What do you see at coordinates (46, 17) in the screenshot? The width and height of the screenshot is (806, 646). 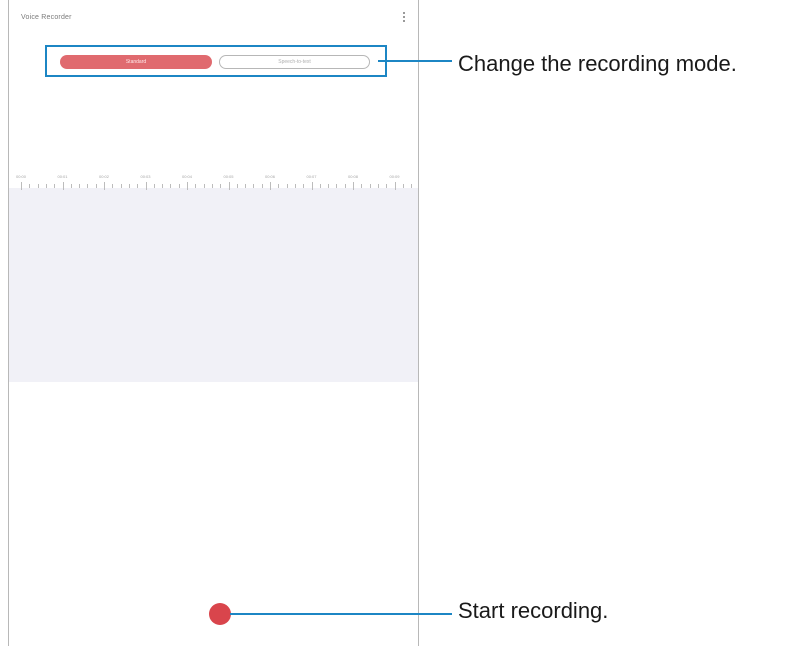 I see `app-title: Voice Recorder` at bounding box center [46, 17].